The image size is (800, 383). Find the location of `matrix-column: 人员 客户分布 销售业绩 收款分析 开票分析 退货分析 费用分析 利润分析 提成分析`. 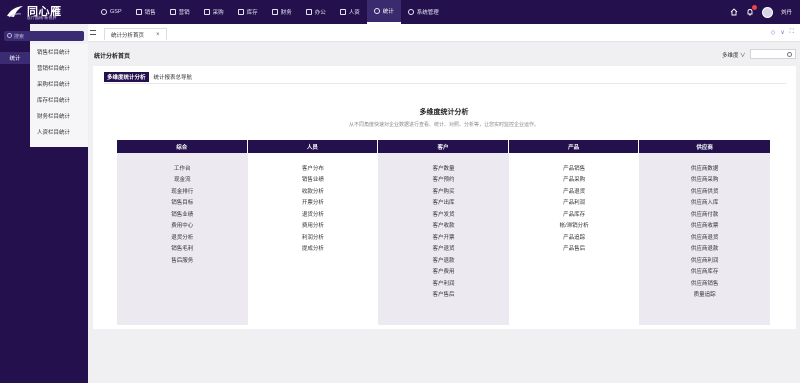

matrix-column: 人员 客户分布 销售业绩 收款分析 开票分析 退货分析 费用分析 利润分析 提成分析 is located at coordinates (313, 232).